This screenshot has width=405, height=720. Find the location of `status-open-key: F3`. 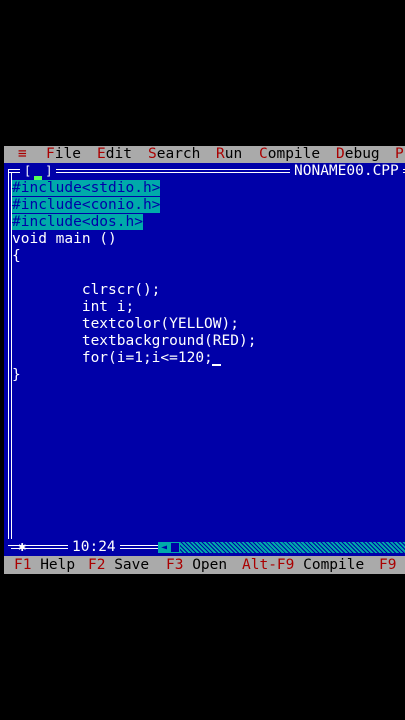

status-open-key: F3 is located at coordinates (175, 565).